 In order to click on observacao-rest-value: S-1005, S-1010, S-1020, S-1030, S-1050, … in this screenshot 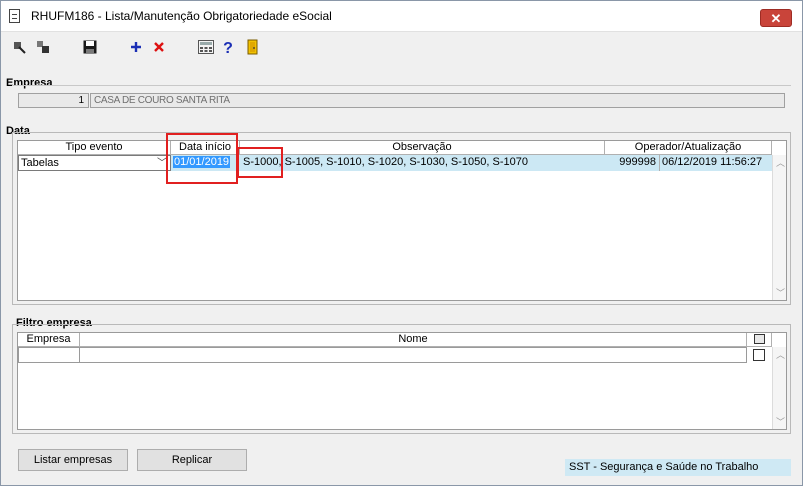, I will do `click(406, 162)`.